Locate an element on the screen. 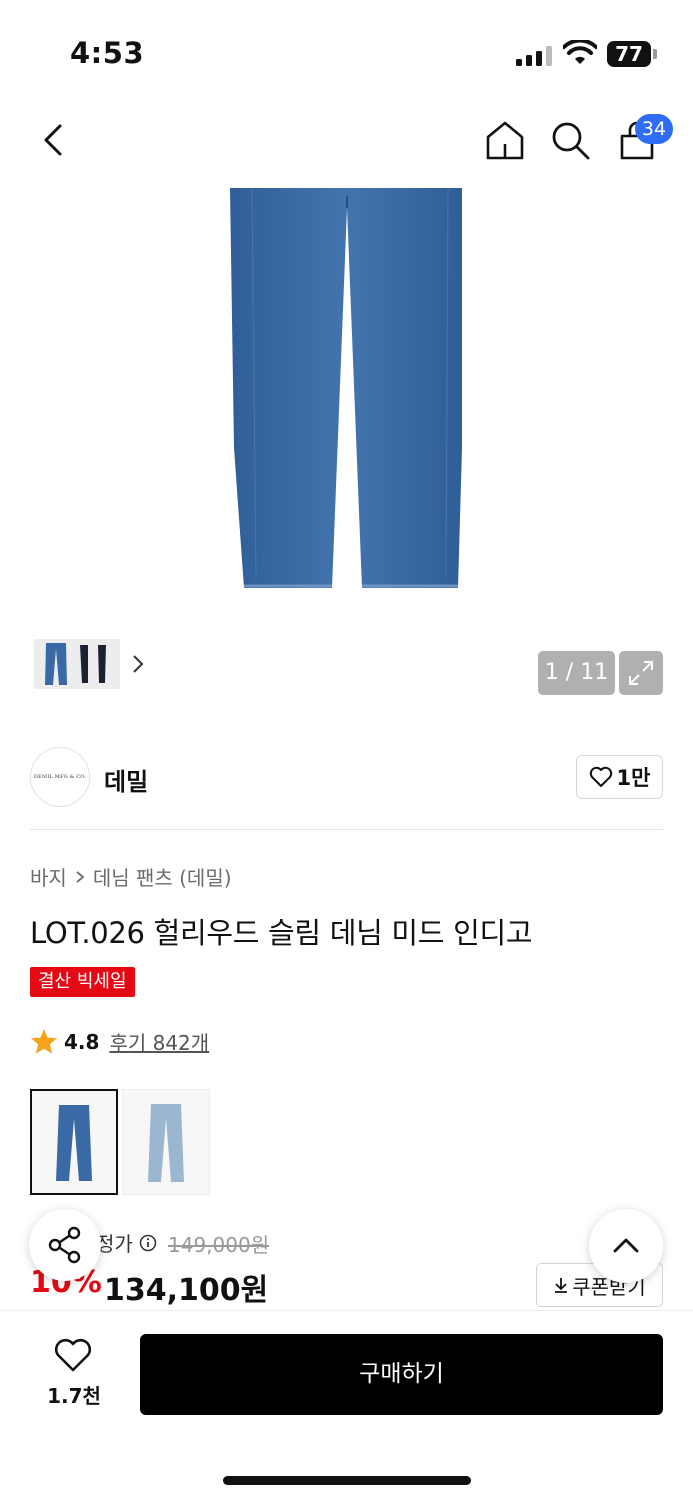 This screenshot has height=1500, width=693. expand-icon is located at coordinates (641, 673).